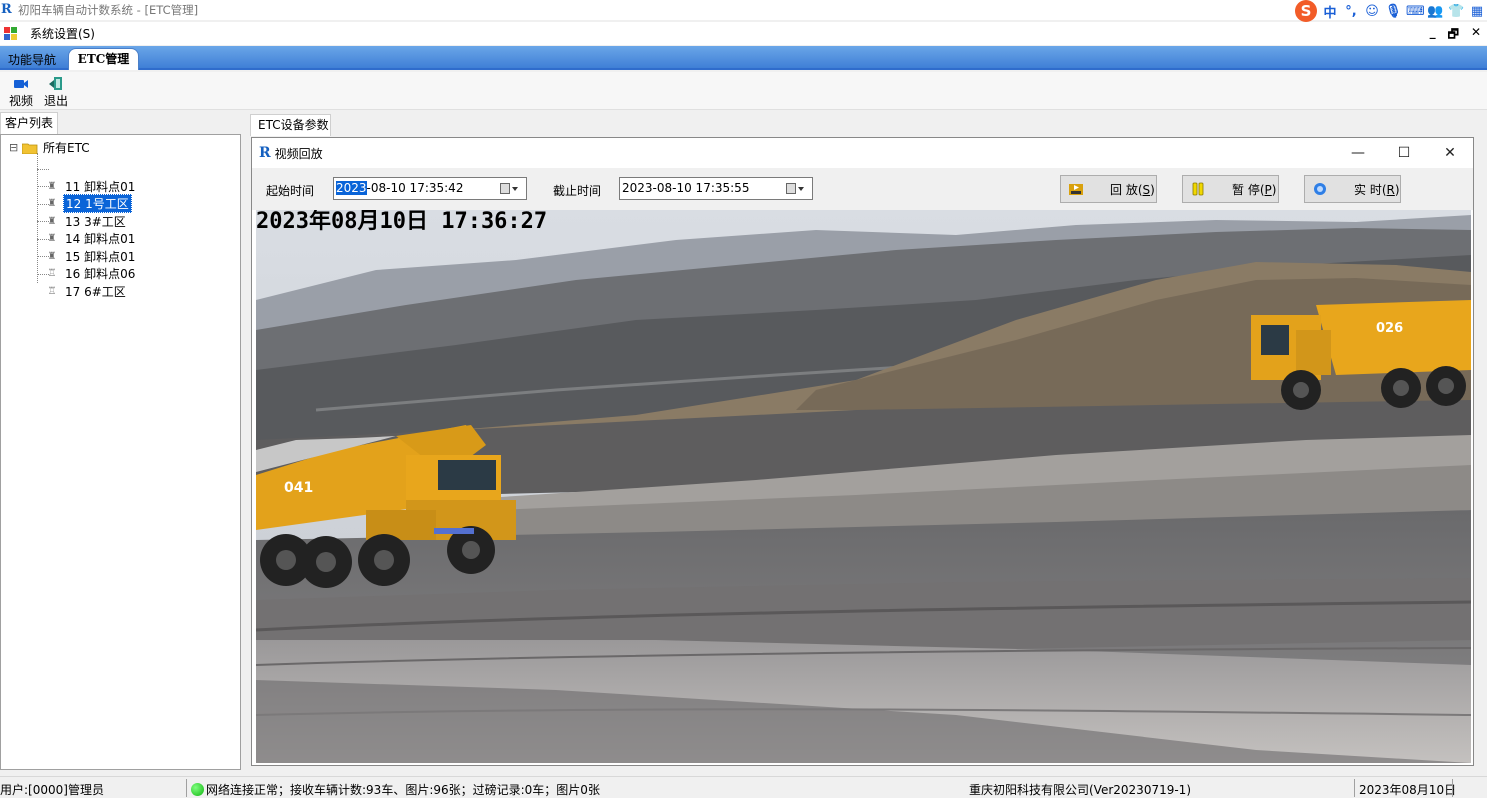  What do you see at coordinates (298, 153) in the screenshot?
I see `dialog-title: 视频回放` at bounding box center [298, 153].